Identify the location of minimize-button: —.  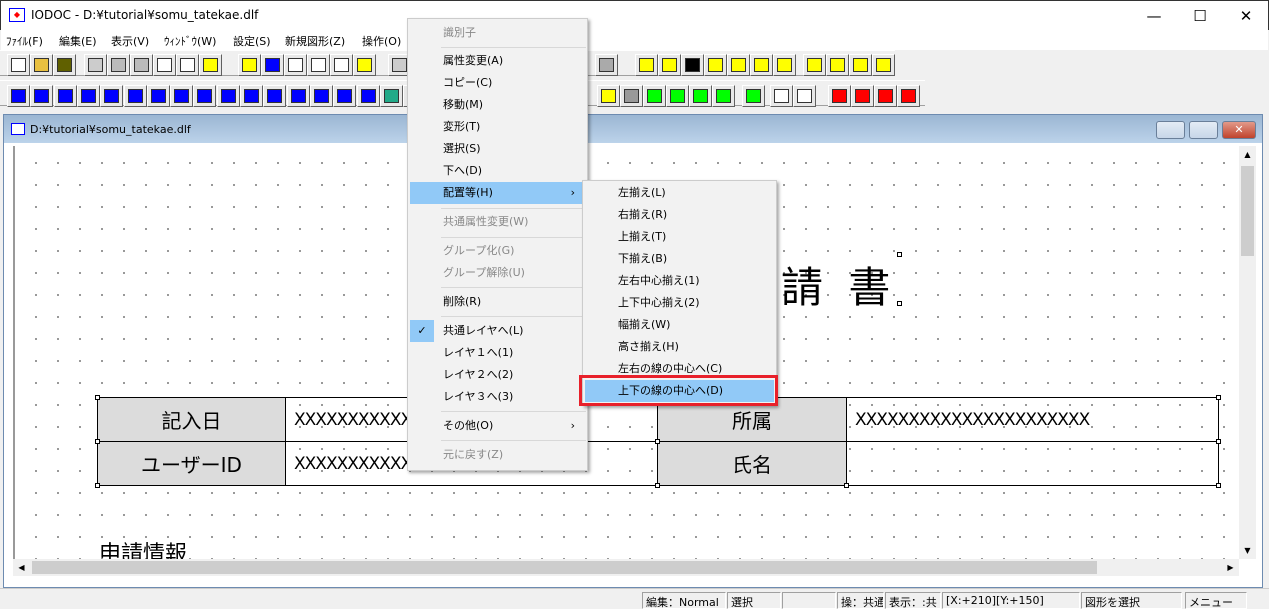
(1154, 16).